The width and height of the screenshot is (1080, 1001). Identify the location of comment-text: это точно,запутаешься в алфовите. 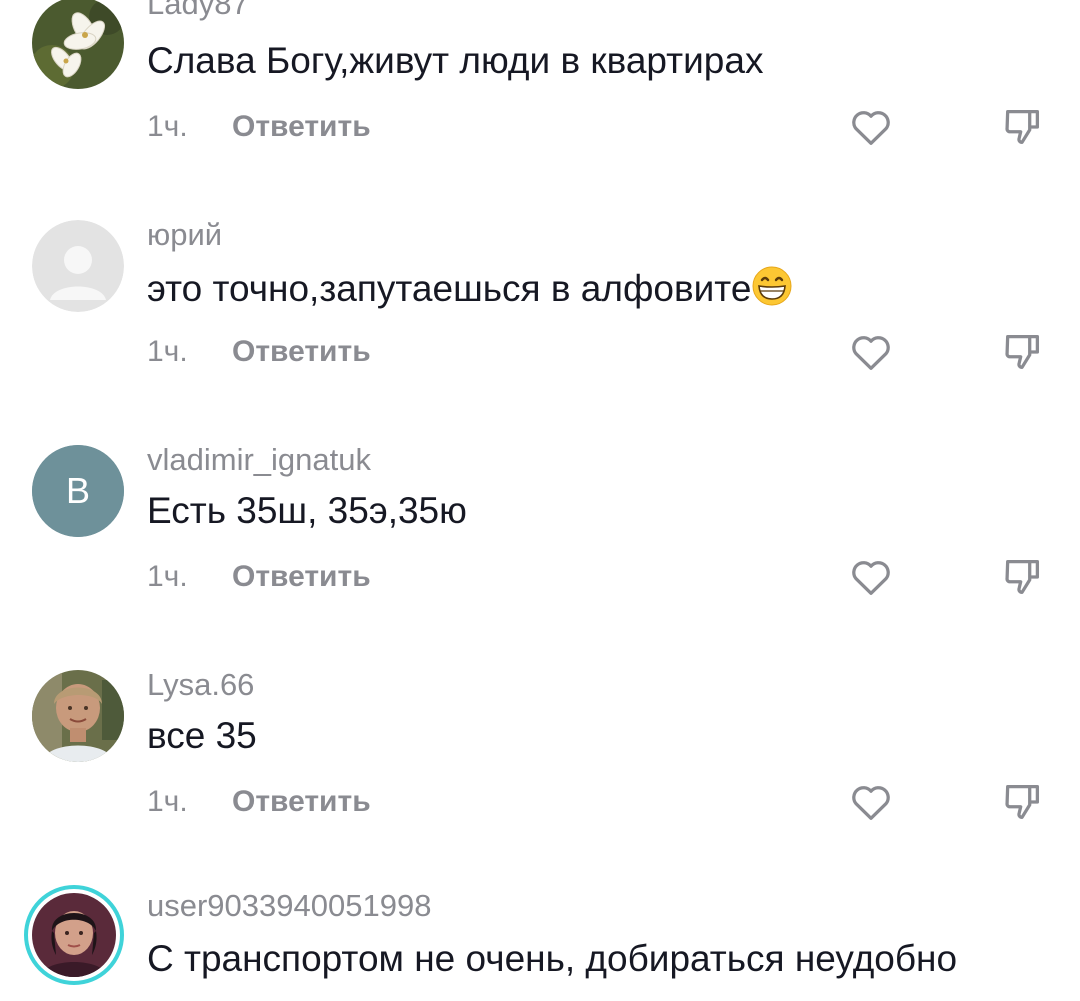
(470, 290).